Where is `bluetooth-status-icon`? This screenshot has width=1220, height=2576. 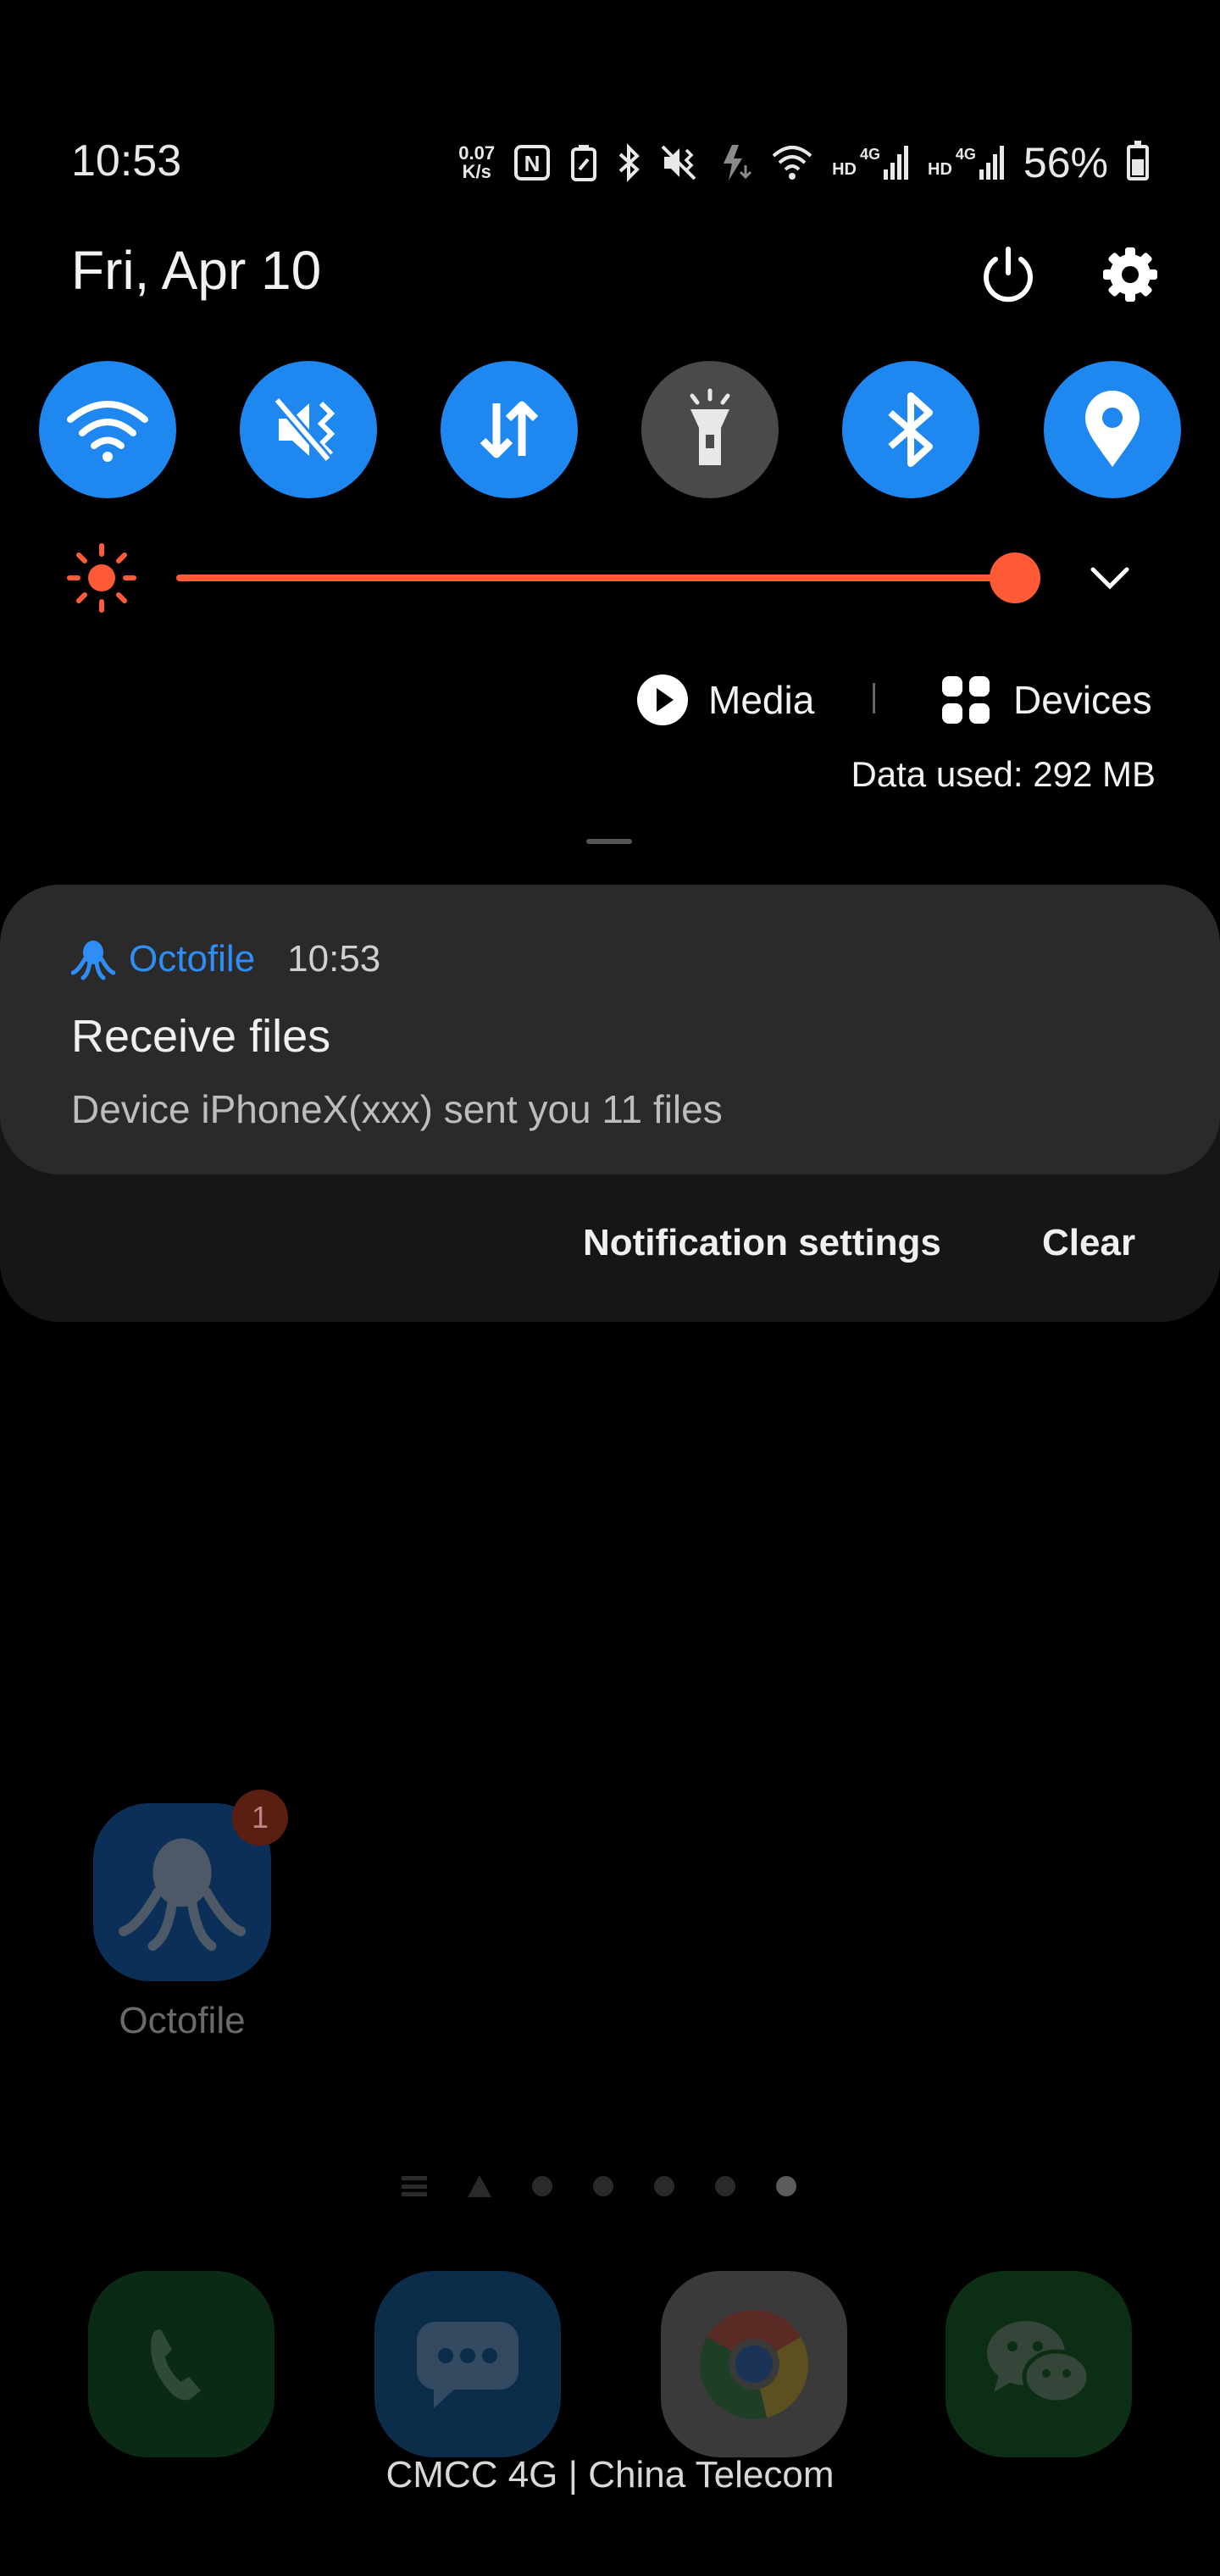
bluetooth-status-icon is located at coordinates (629, 162).